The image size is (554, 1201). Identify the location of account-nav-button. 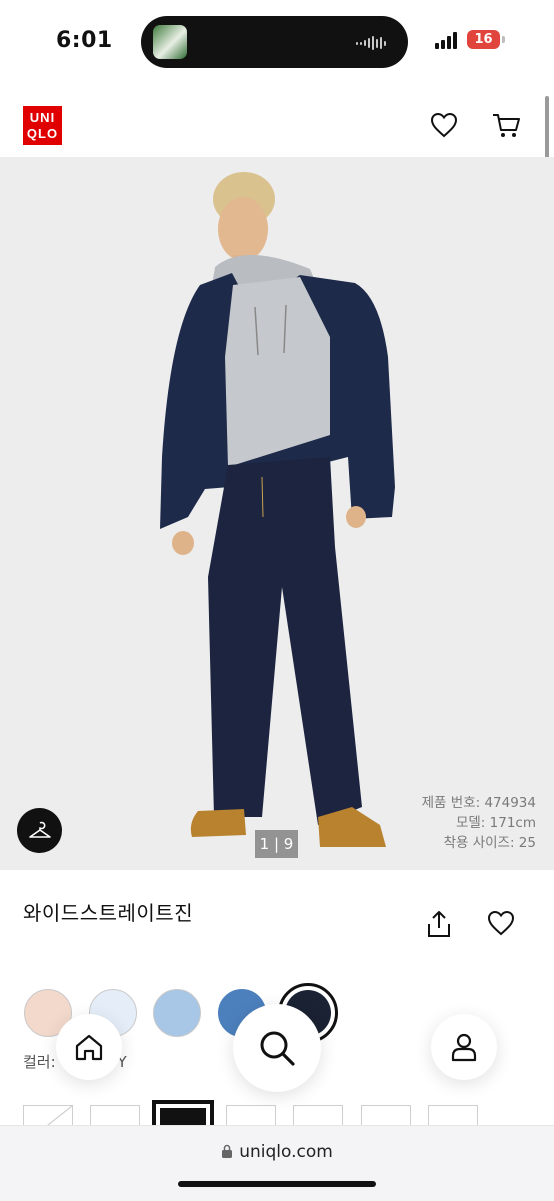
(464, 1047).